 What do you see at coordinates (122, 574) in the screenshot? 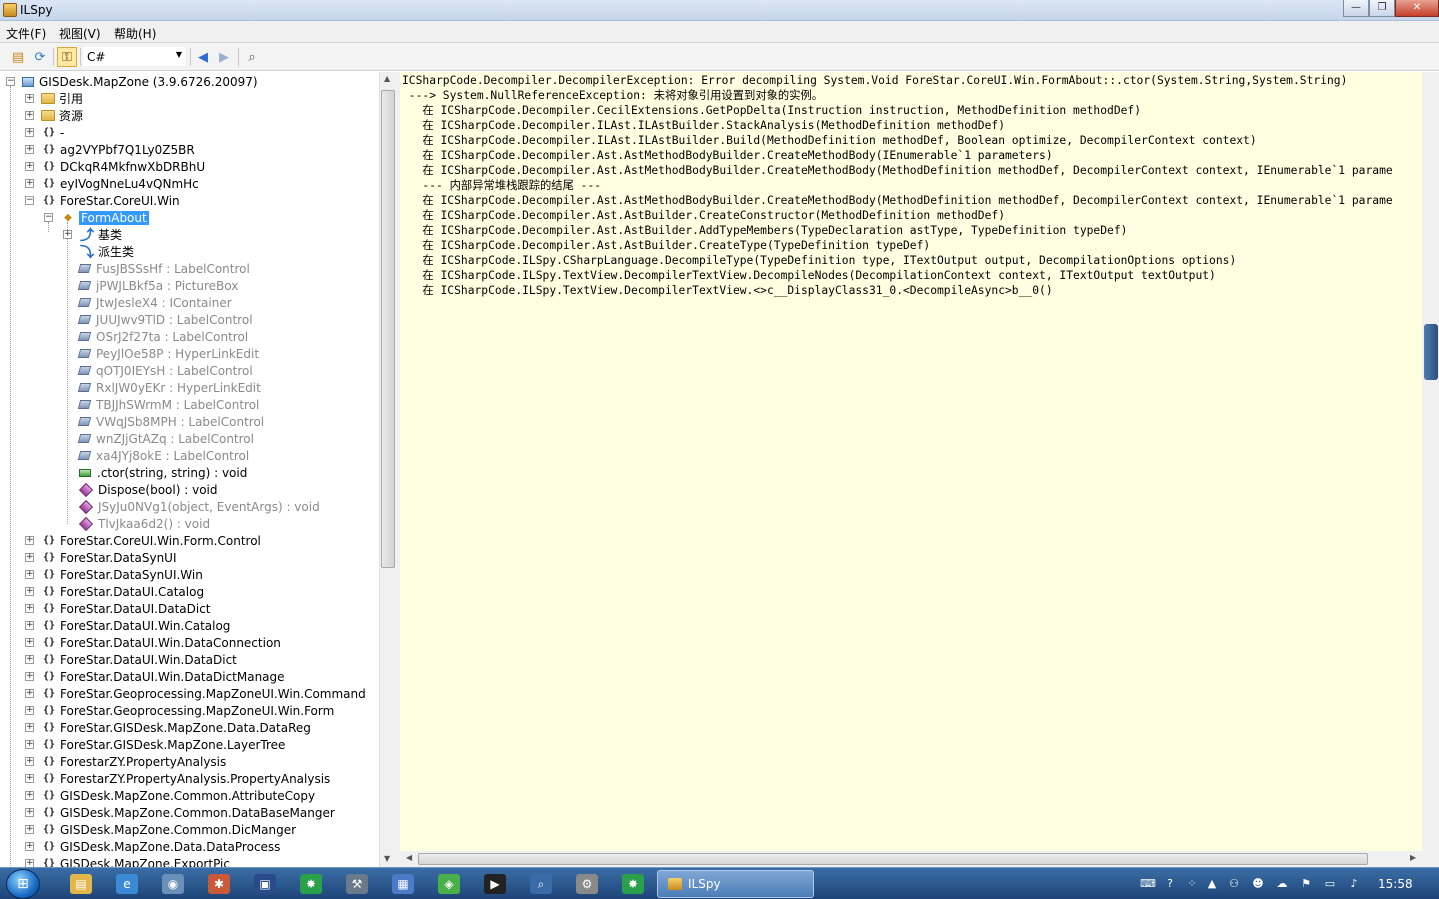
I see `tree-namespace: {} ForeStar.DataSynUI.Win` at bounding box center [122, 574].